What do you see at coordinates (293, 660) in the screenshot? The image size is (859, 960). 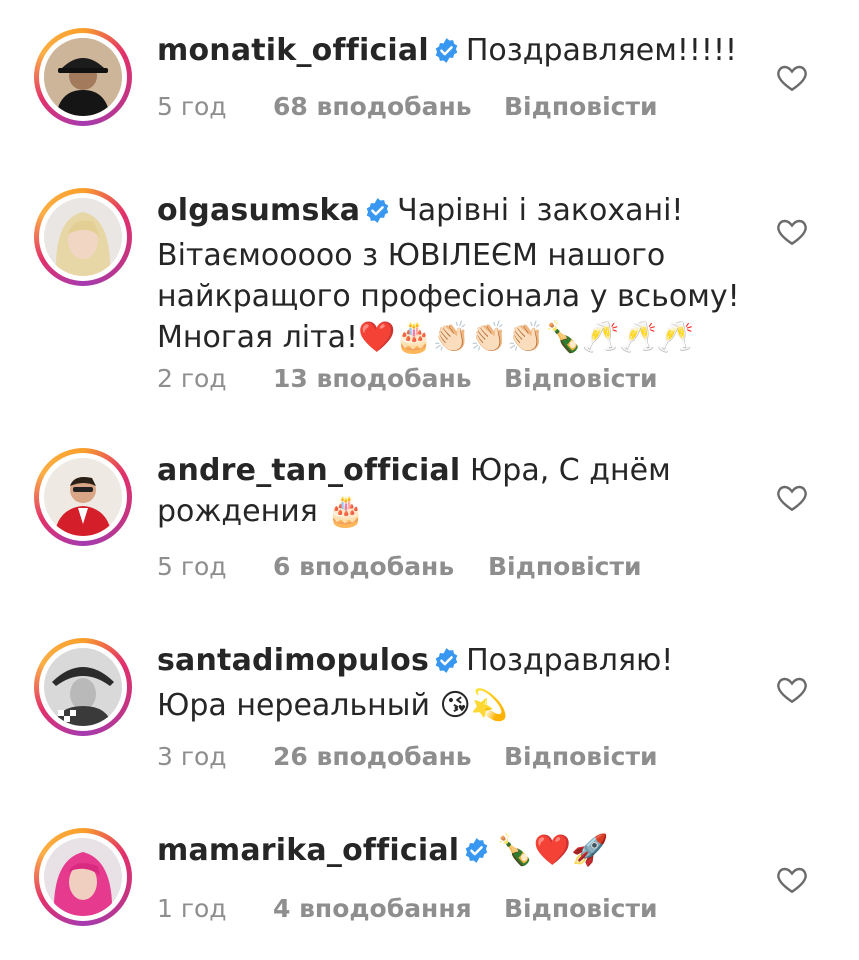 I see `username: santadimopulos` at bounding box center [293, 660].